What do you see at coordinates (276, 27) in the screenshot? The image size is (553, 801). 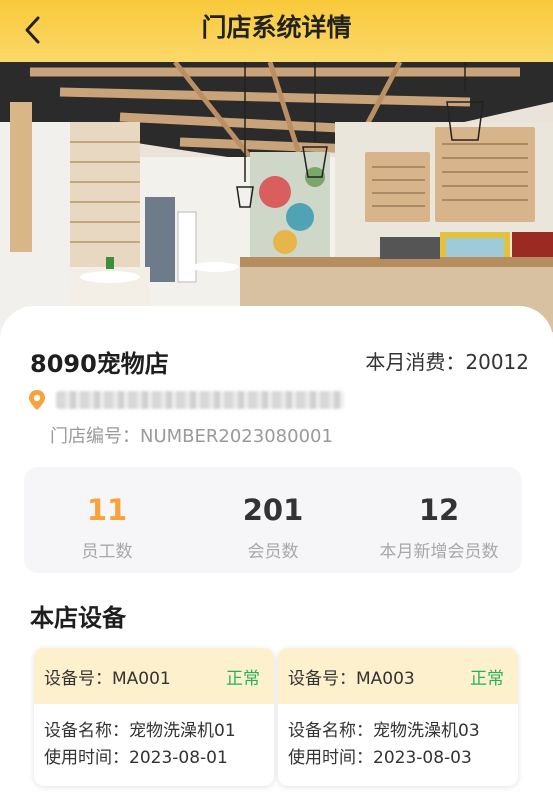 I see `page-title: 门店系统详情` at bounding box center [276, 27].